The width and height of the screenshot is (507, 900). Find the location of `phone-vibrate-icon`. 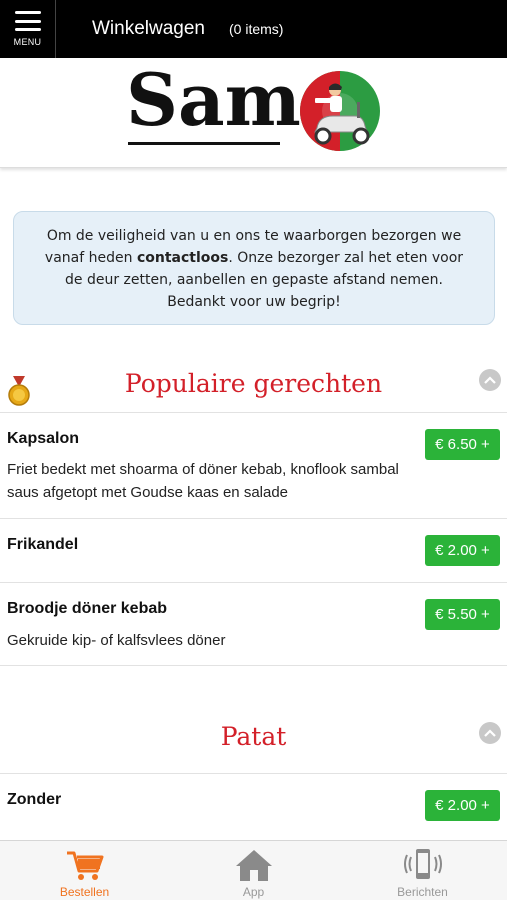

phone-vibrate-icon is located at coordinates (422, 864).